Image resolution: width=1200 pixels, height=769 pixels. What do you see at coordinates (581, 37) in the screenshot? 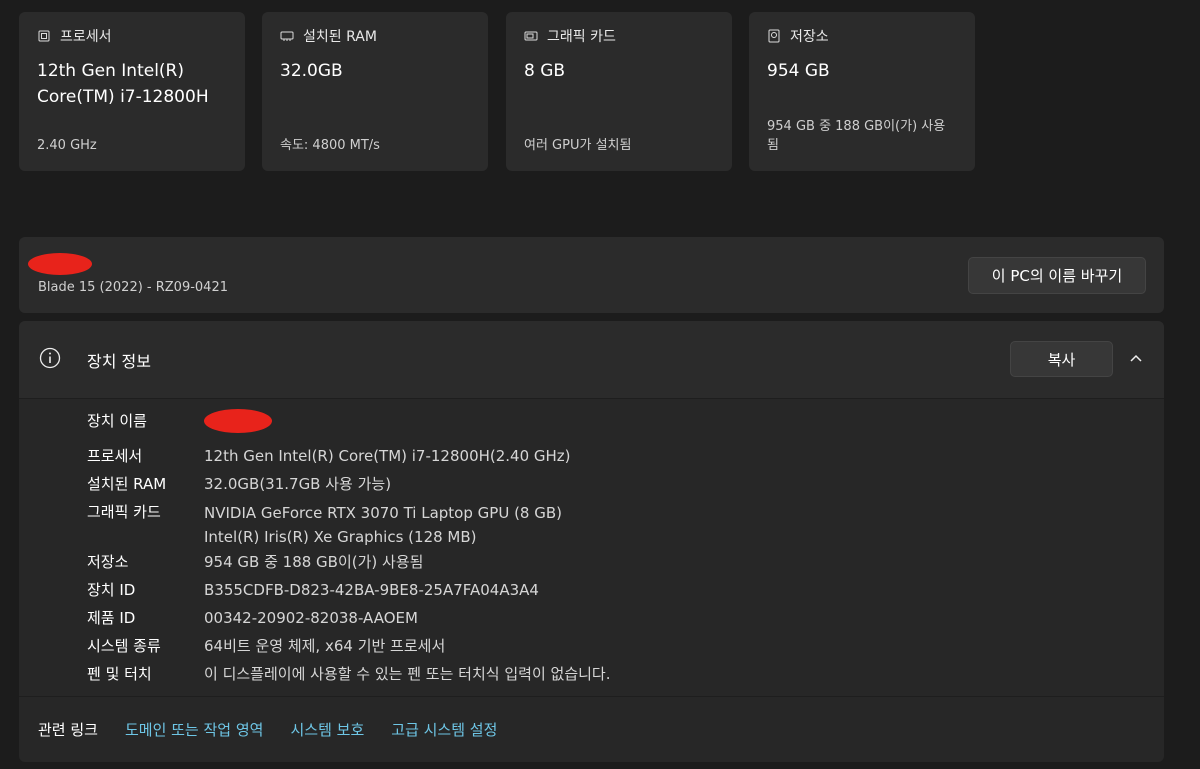
I see `card-title: 그래픽 카드` at bounding box center [581, 37].